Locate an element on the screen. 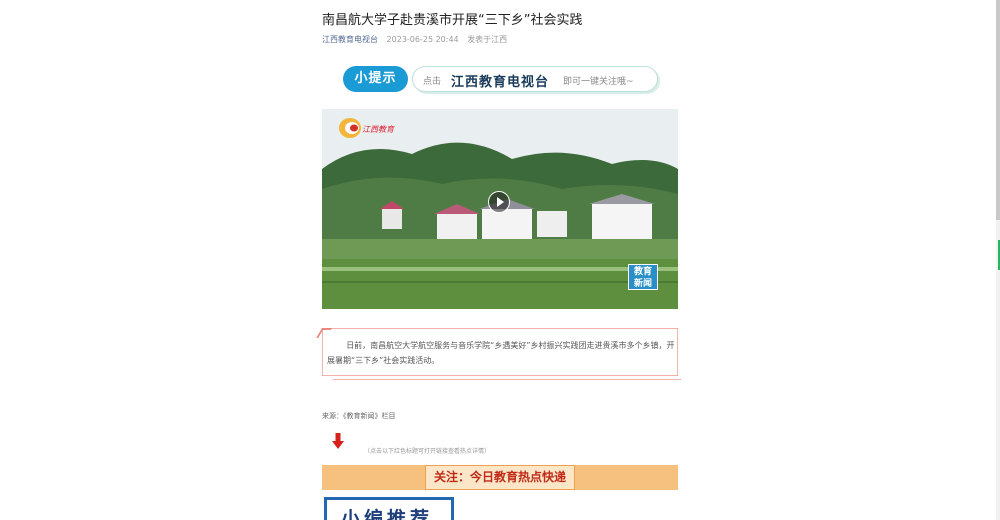  article-meta: 江西教育电视台 2023-06-25 20:44 发表于江西 is located at coordinates (414, 39).